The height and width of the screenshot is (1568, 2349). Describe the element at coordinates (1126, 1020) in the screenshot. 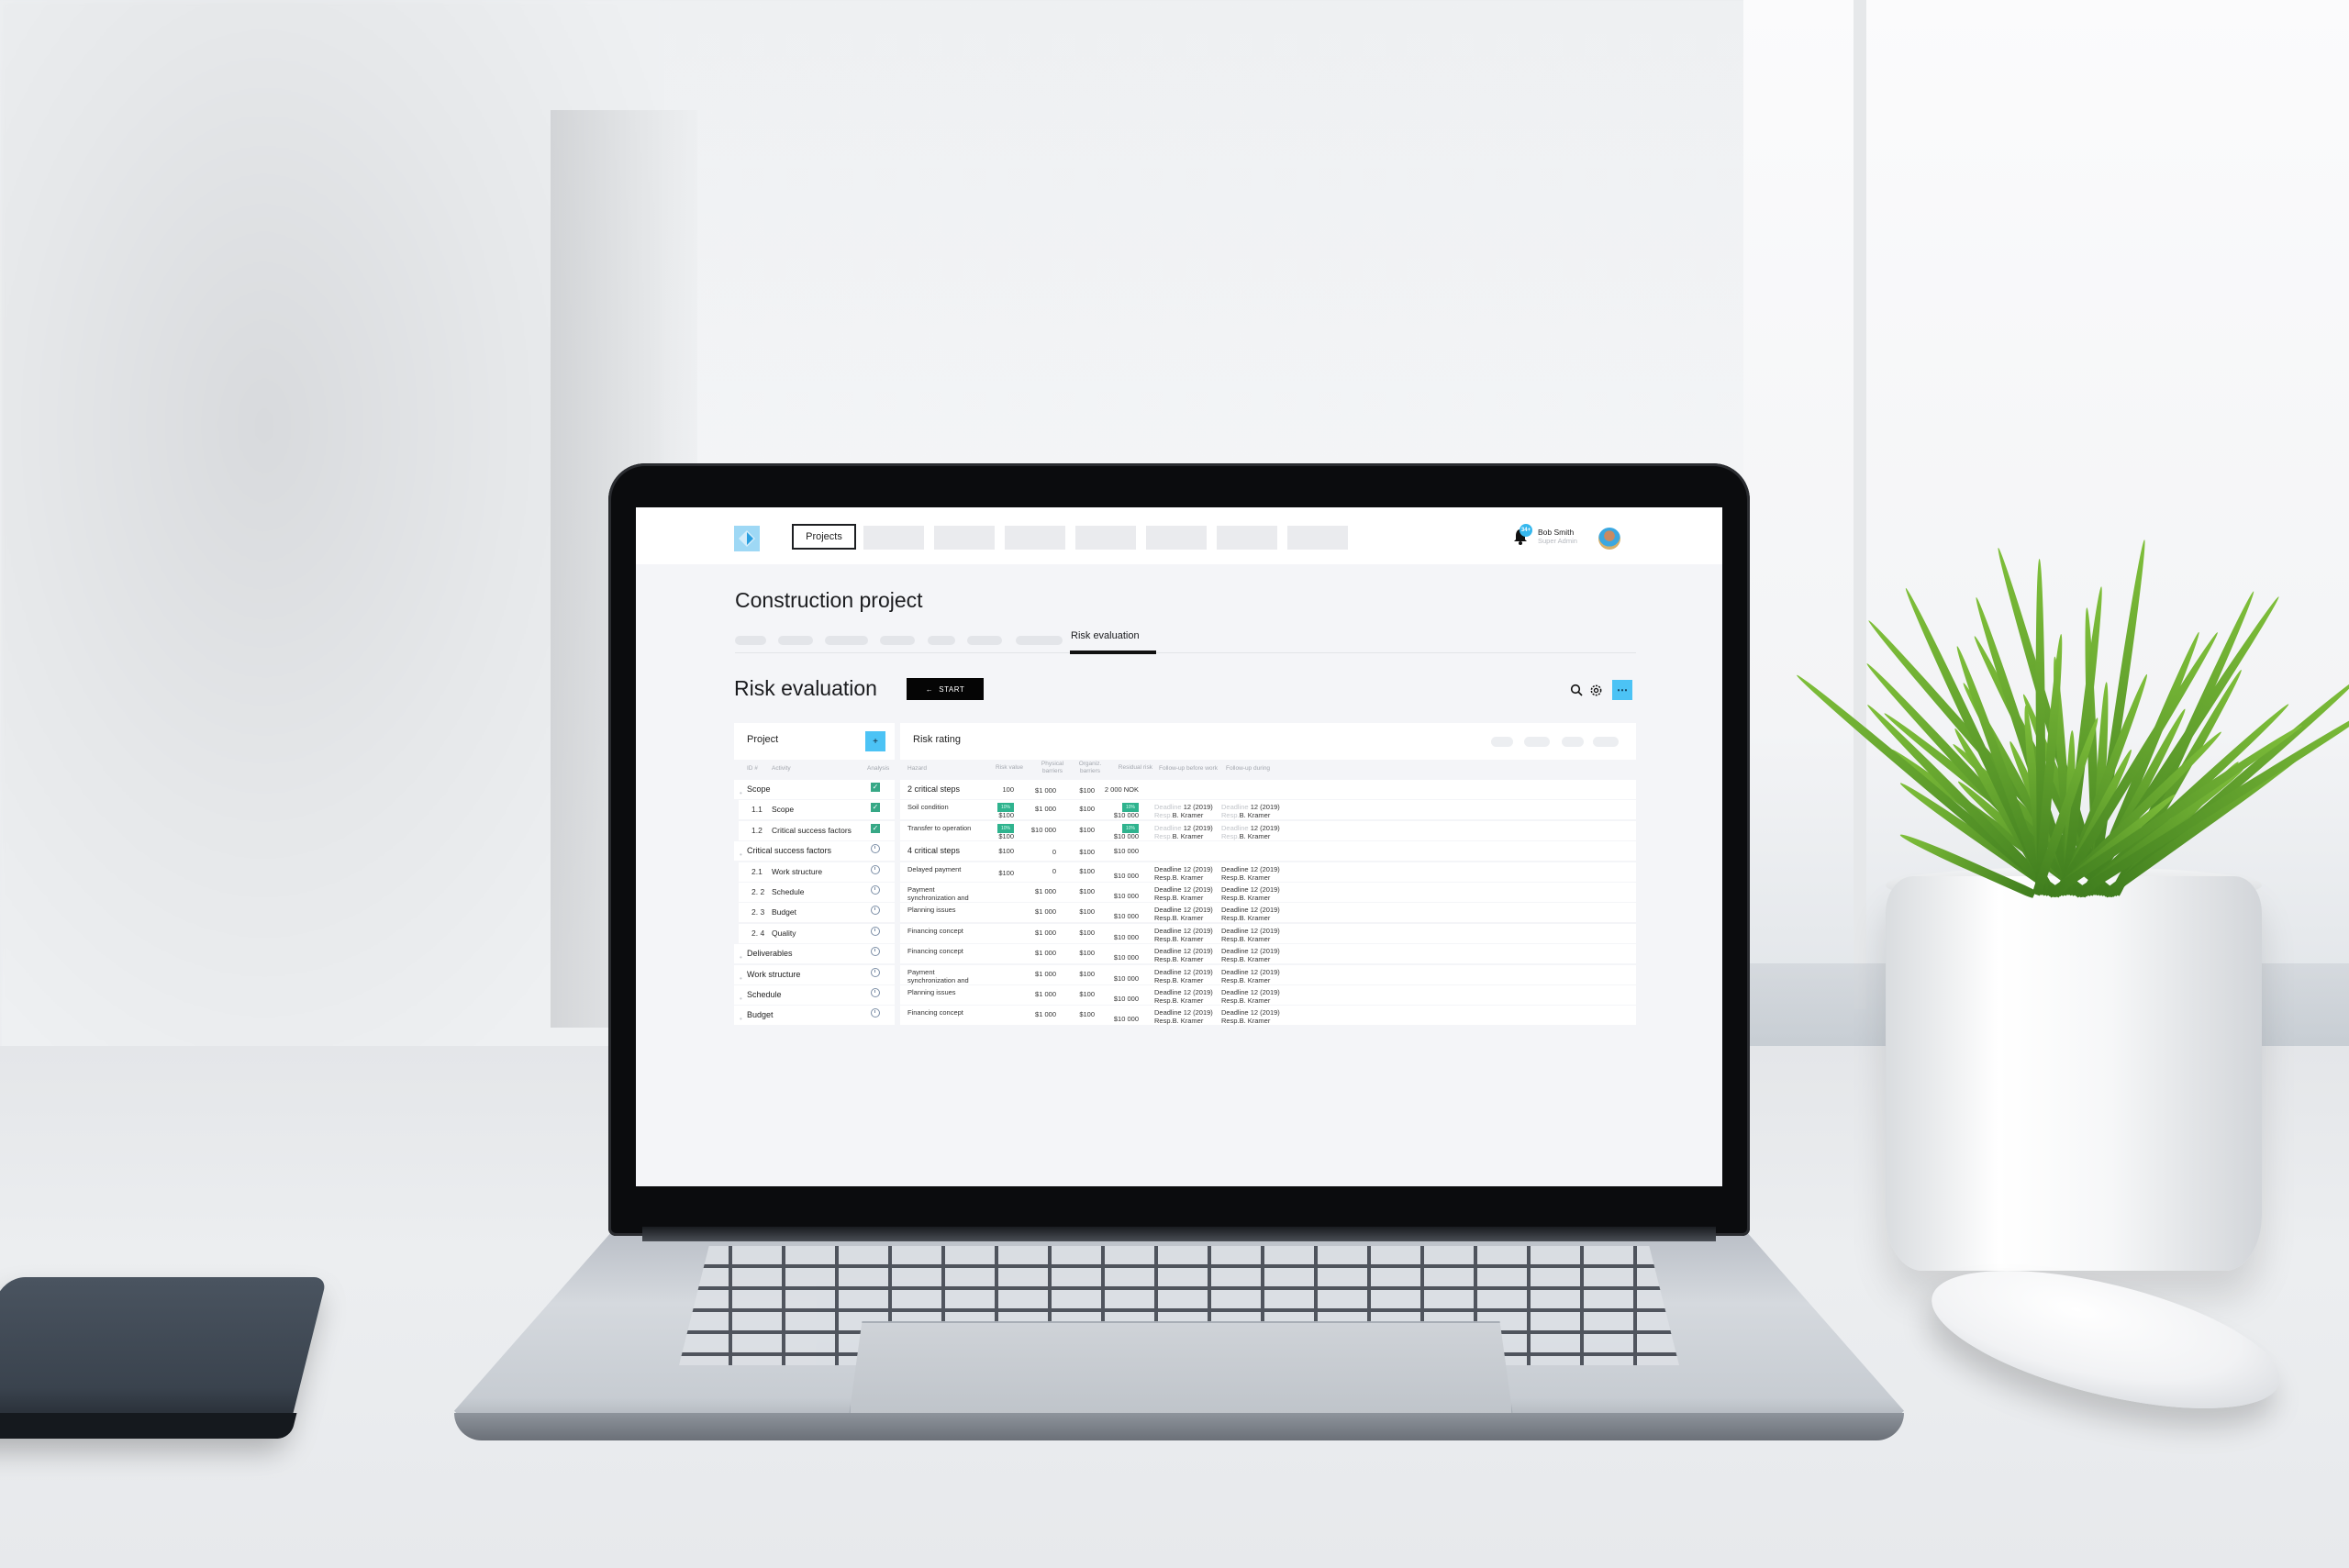

I see `residual-risk-value: $10 000` at that location.